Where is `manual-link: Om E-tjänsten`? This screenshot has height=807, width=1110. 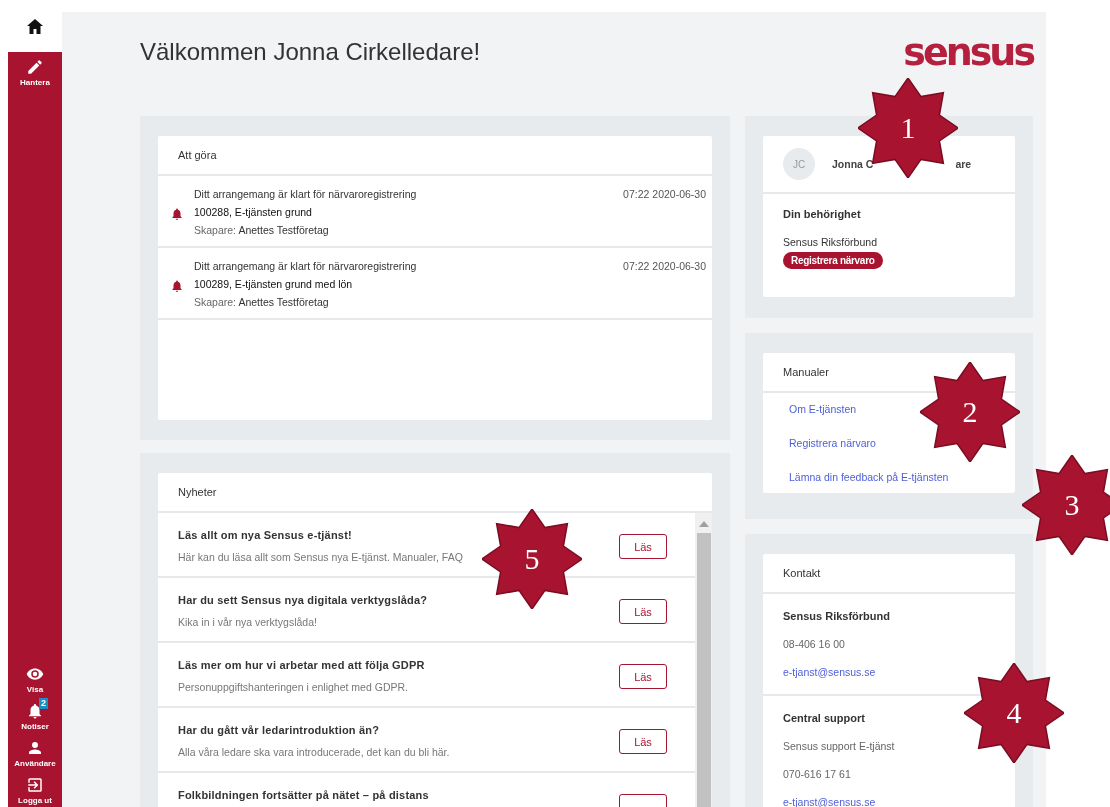
manual-link: Om E-tjänsten is located at coordinates (823, 409).